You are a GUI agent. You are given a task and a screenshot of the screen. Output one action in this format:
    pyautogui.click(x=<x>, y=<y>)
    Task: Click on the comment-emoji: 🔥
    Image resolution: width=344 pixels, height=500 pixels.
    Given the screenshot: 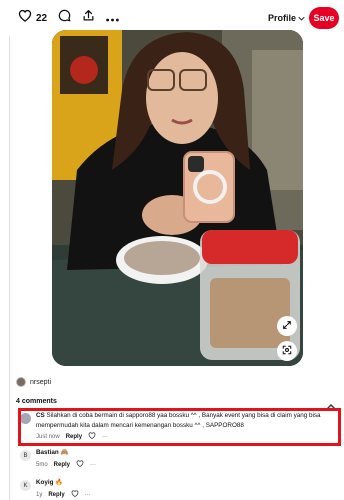 What is the action you would take?
    pyautogui.click(x=59, y=482)
    